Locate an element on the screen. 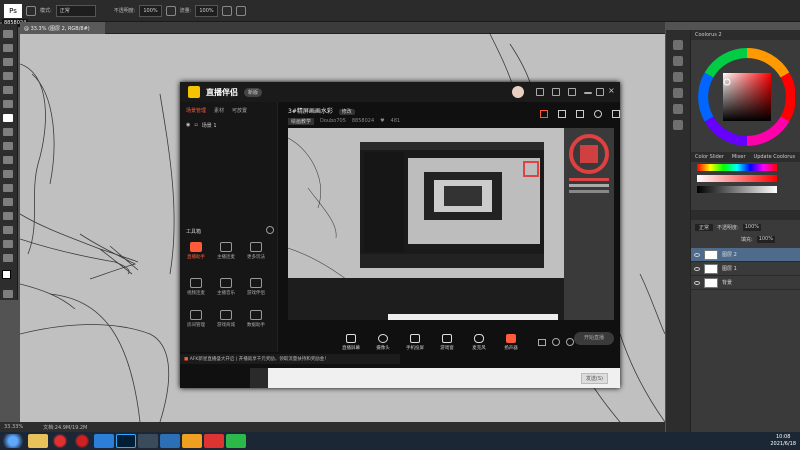 The image size is (800, 450). paragraph-panel-icon is located at coordinates (678, 125).